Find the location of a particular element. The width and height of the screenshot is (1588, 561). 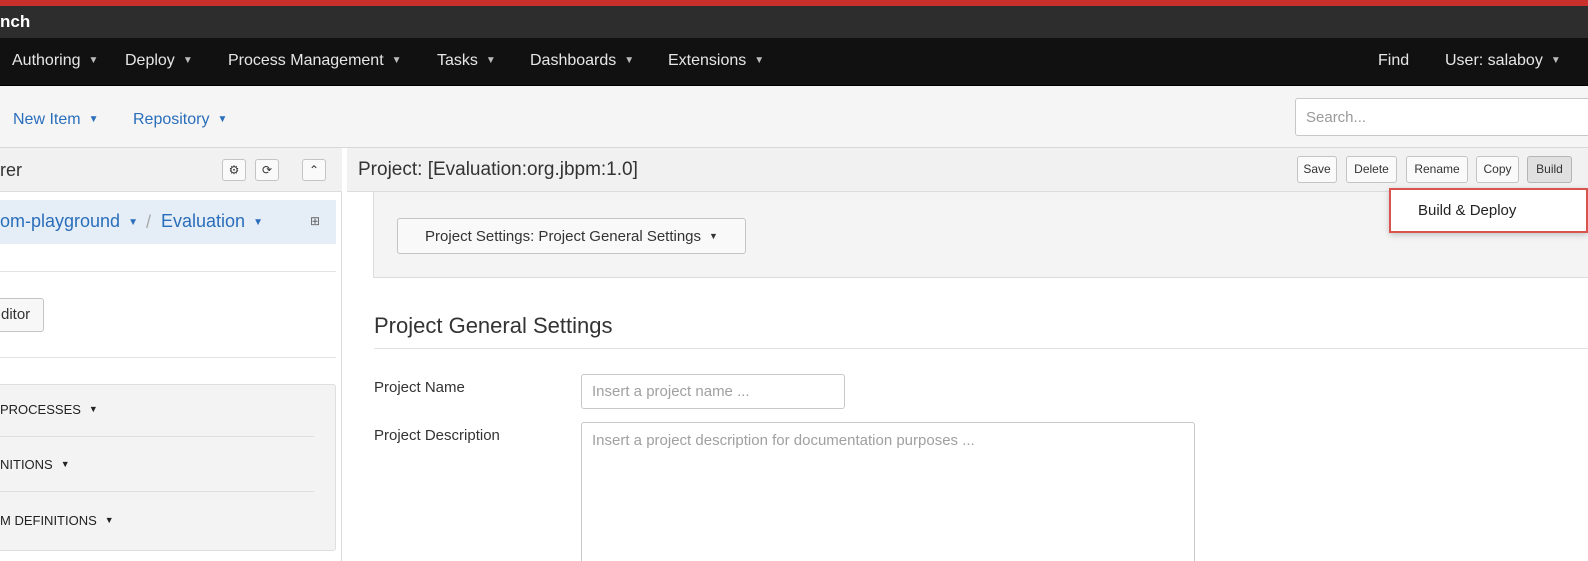

nav-extensions-label: Extensions is located at coordinates (707, 60).